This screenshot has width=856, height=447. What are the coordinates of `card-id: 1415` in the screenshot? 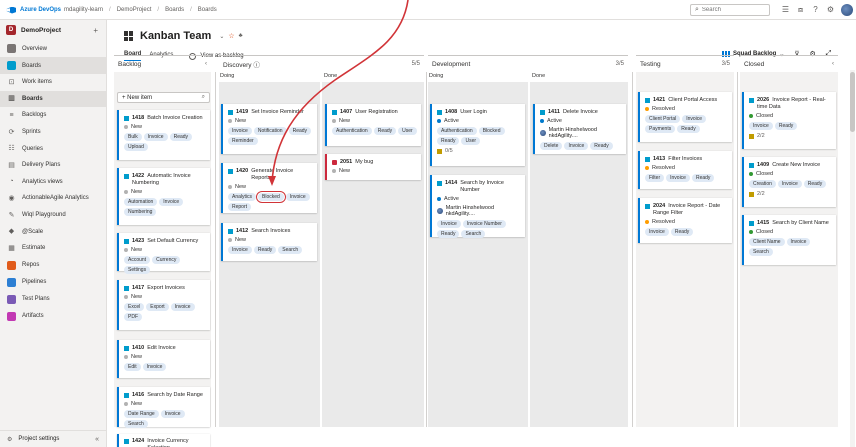 It's located at (763, 223).